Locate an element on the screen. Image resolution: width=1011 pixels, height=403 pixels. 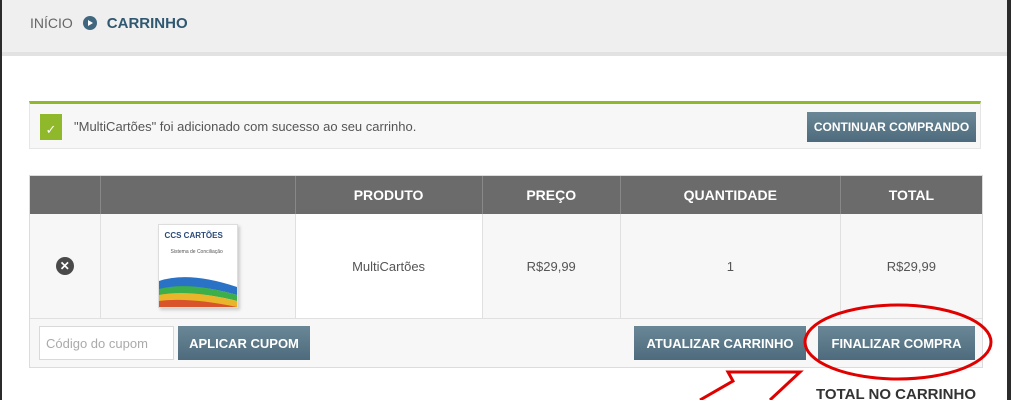
checkout-button: FINALIZAR COMPRA is located at coordinates (896, 343).